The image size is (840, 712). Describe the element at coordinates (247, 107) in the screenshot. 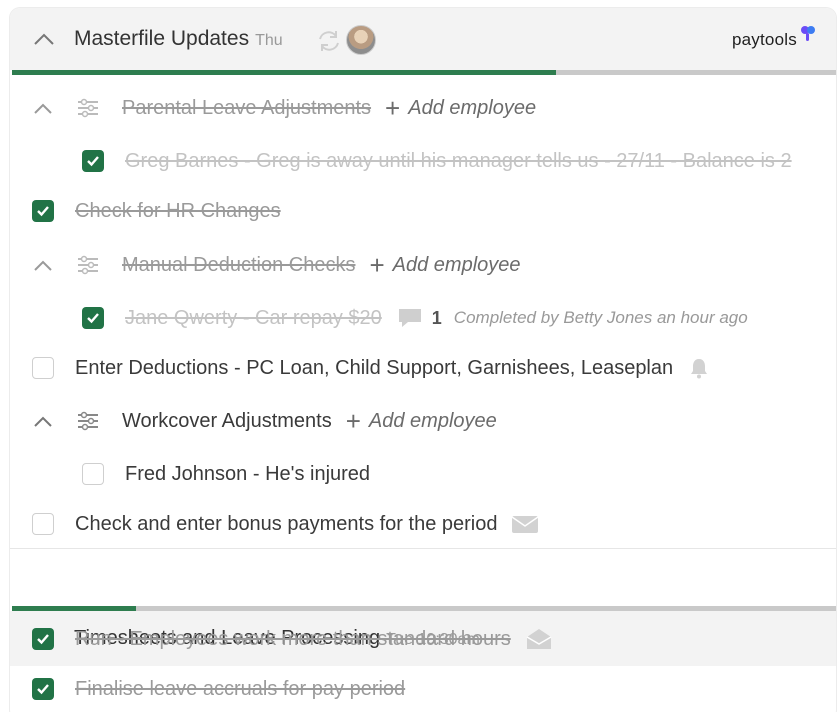

I see `group-label: Parental Leave Adjustments` at that location.